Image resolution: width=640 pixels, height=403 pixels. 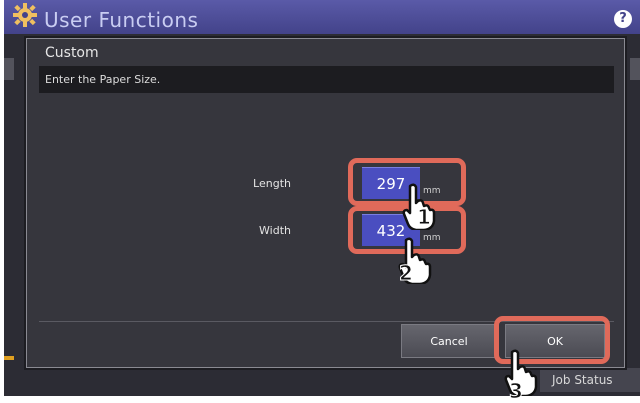 I want to click on gear-icon, so click(x=25, y=15).